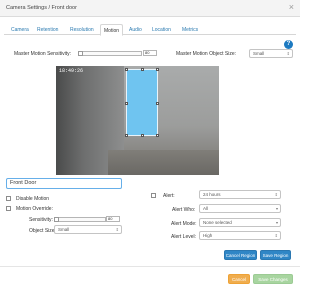  I want to click on master-object-size-select: Small ⇕, so click(271, 53).